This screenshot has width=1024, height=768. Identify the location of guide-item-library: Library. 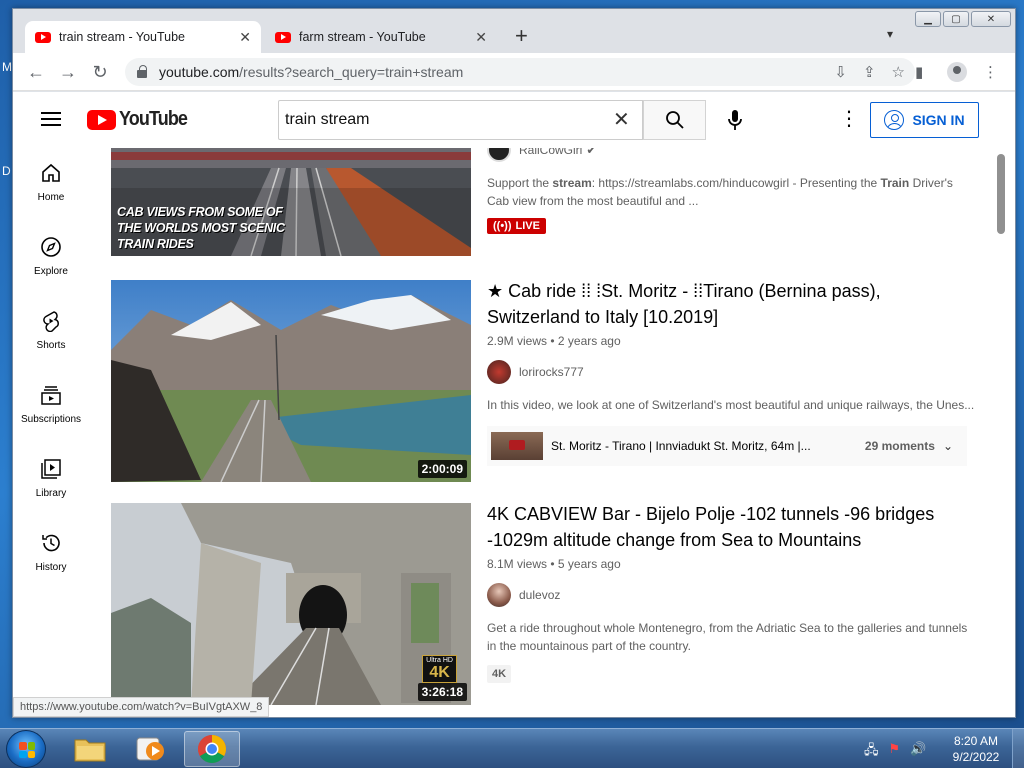
(51, 481).